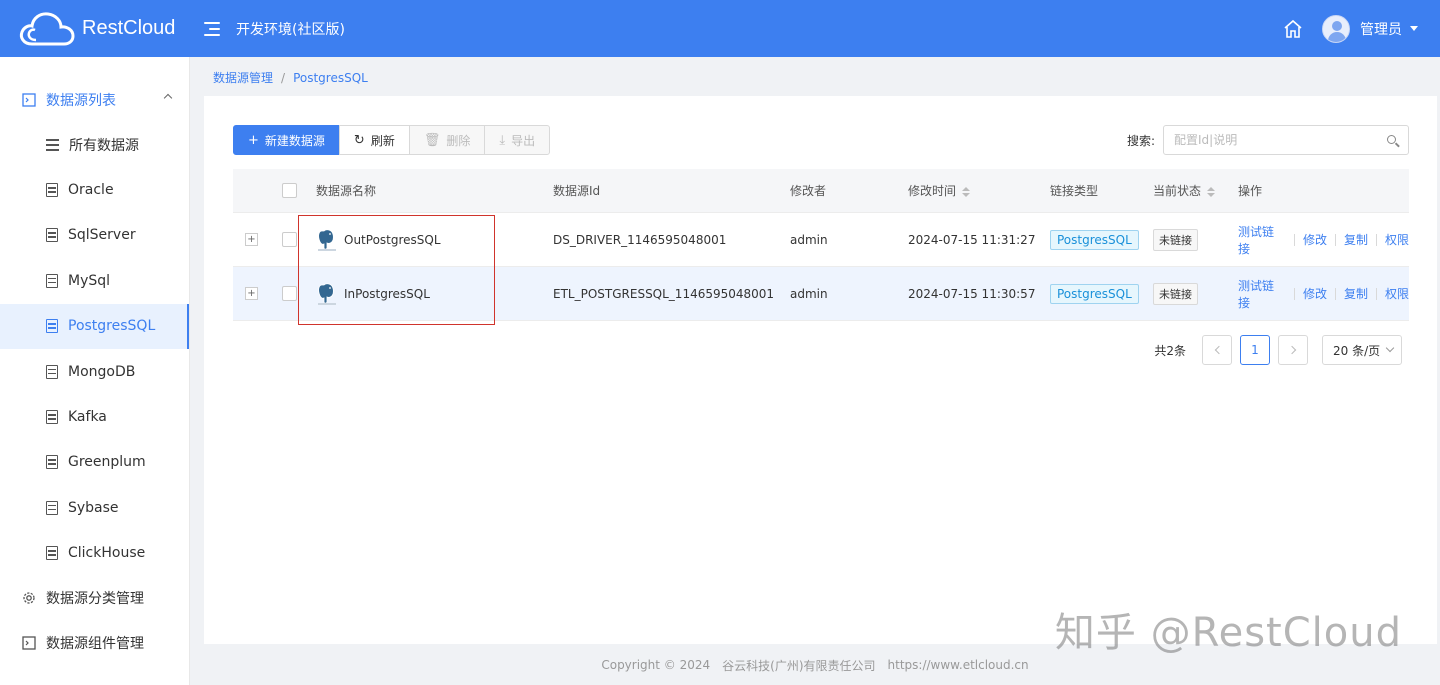 Image resolution: width=1440 pixels, height=685 pixels. I want to click on toolbar: + 新建数据源 ↻ 刷新 🗑 删除 ⤓ 导出, so click(392, 140).